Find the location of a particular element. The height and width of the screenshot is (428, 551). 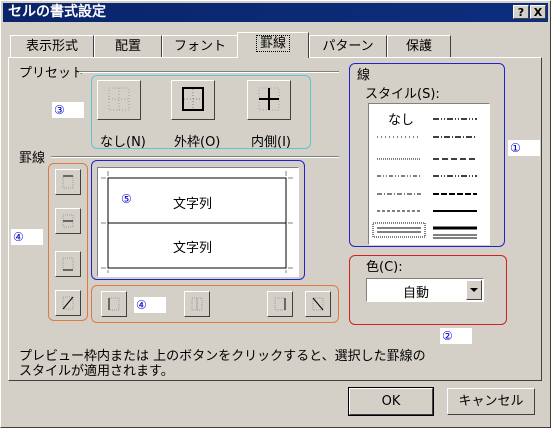

border-diagonal-down-button is located at coordinates (318, 304).